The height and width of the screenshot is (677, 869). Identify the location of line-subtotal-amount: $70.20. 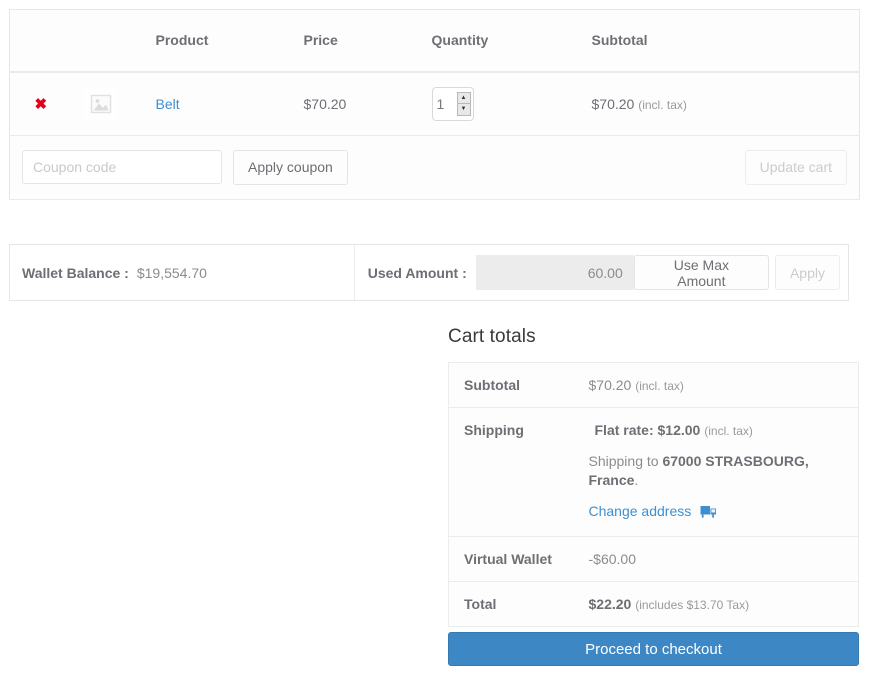
(613, 103).